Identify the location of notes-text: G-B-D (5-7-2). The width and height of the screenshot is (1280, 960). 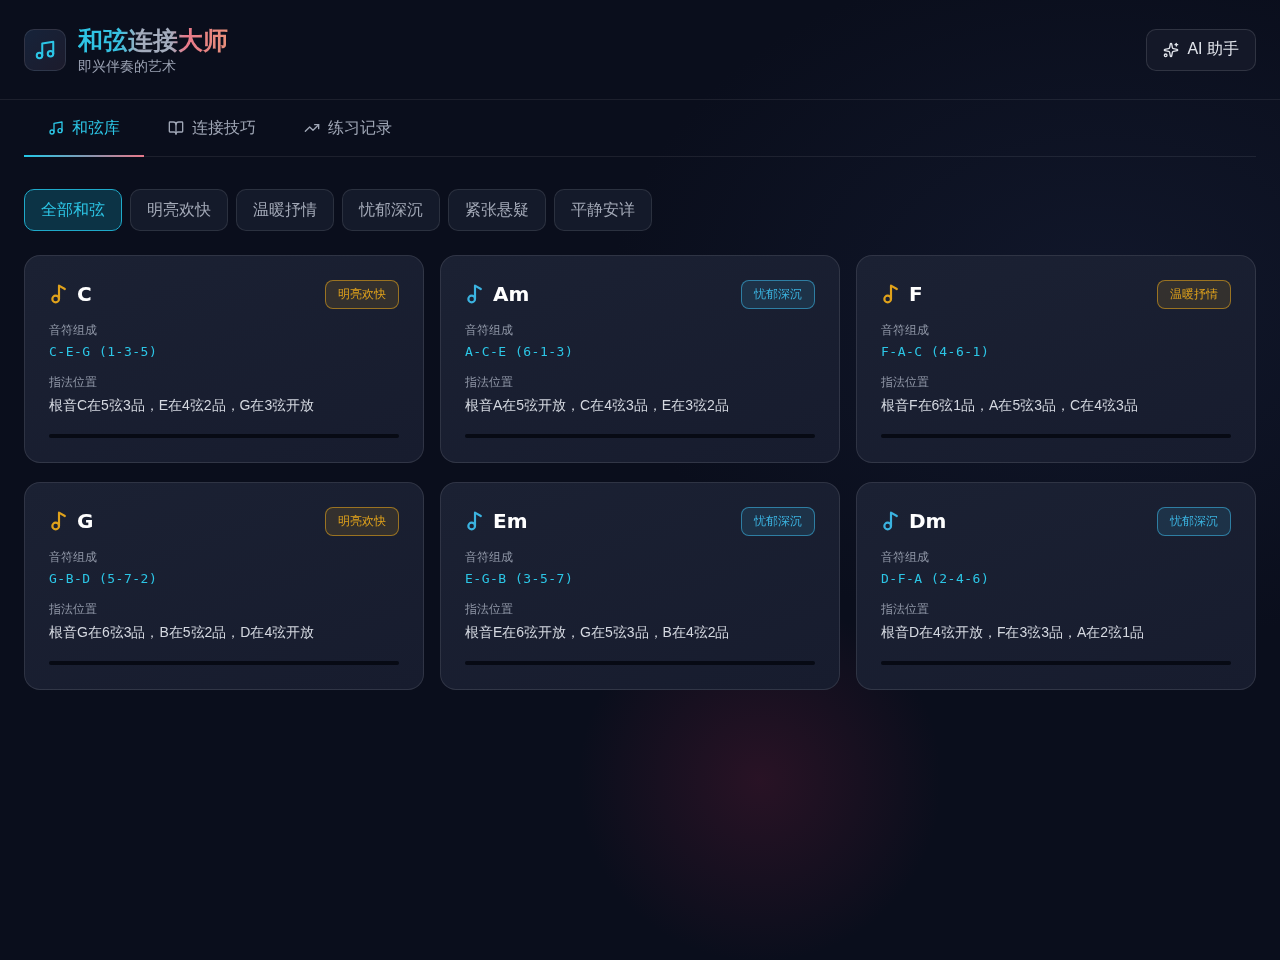
(104, 579).